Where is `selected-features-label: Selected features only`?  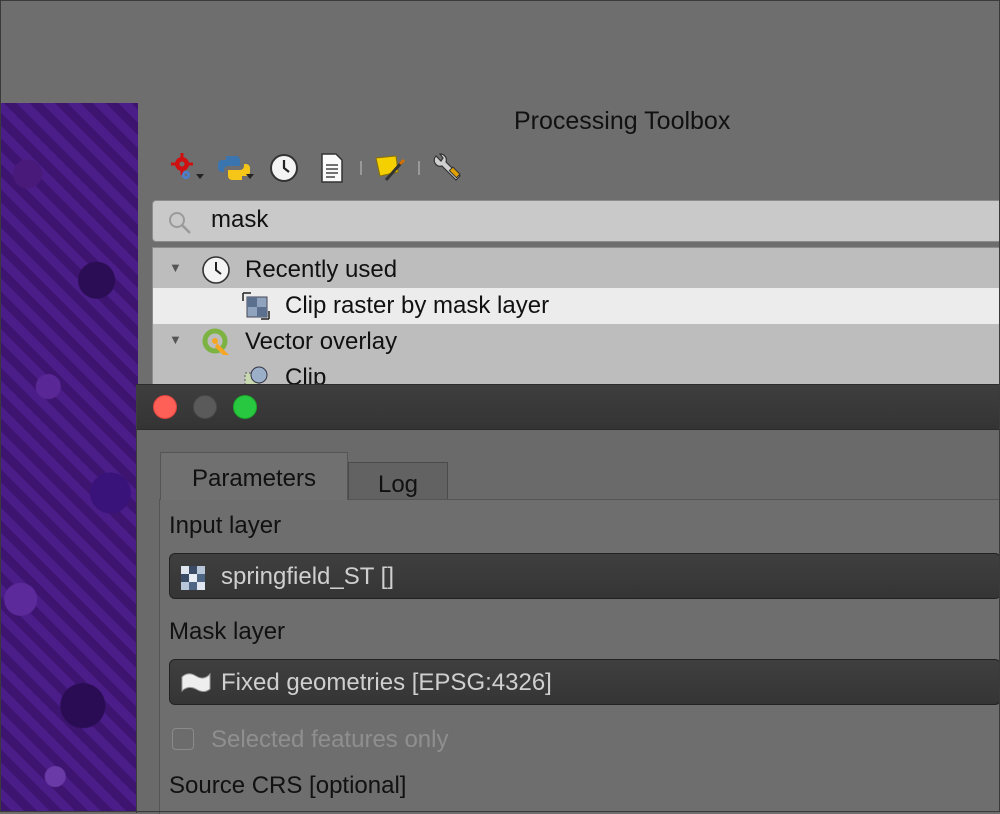 selected-features-label: Selected features only is located at coordinates (330, 739).